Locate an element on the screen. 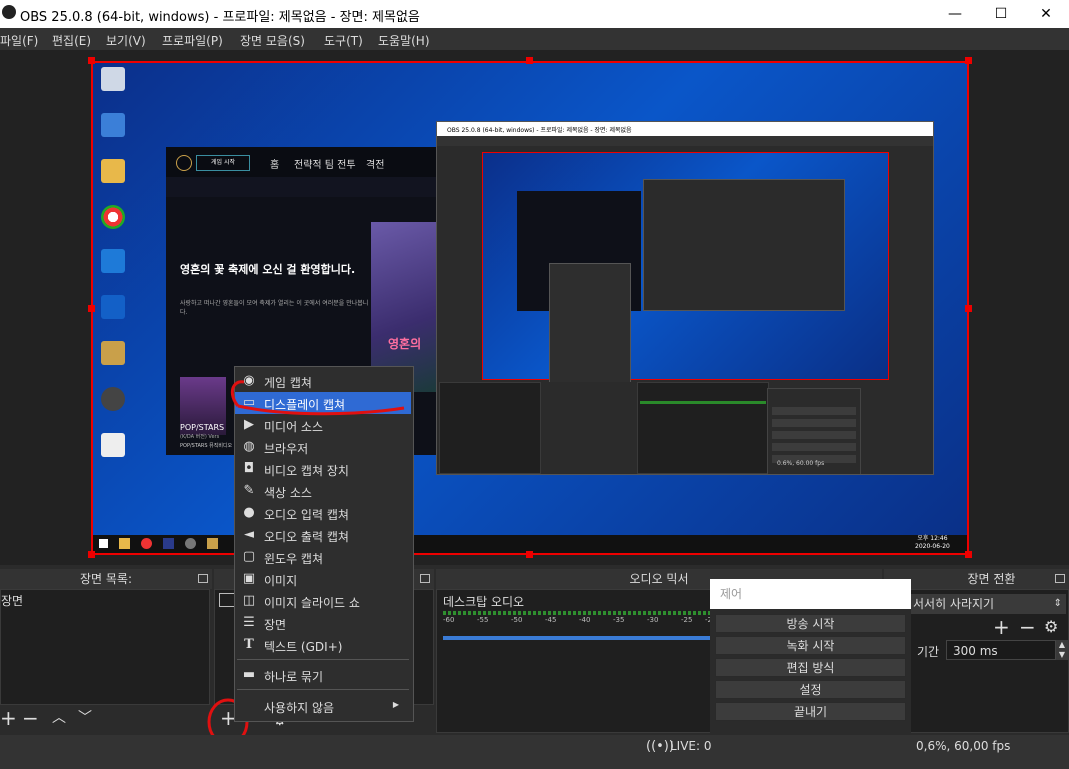 This screenshot has width=1069, height=769. user-folder-icon is located at coordinates (113, 171).